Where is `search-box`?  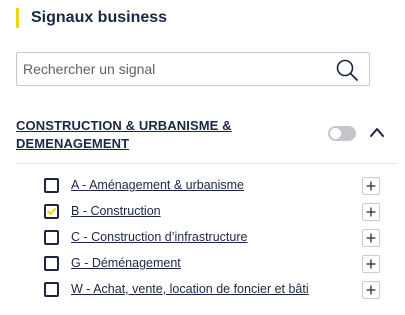 search-box is located at coordinates (193, 69).